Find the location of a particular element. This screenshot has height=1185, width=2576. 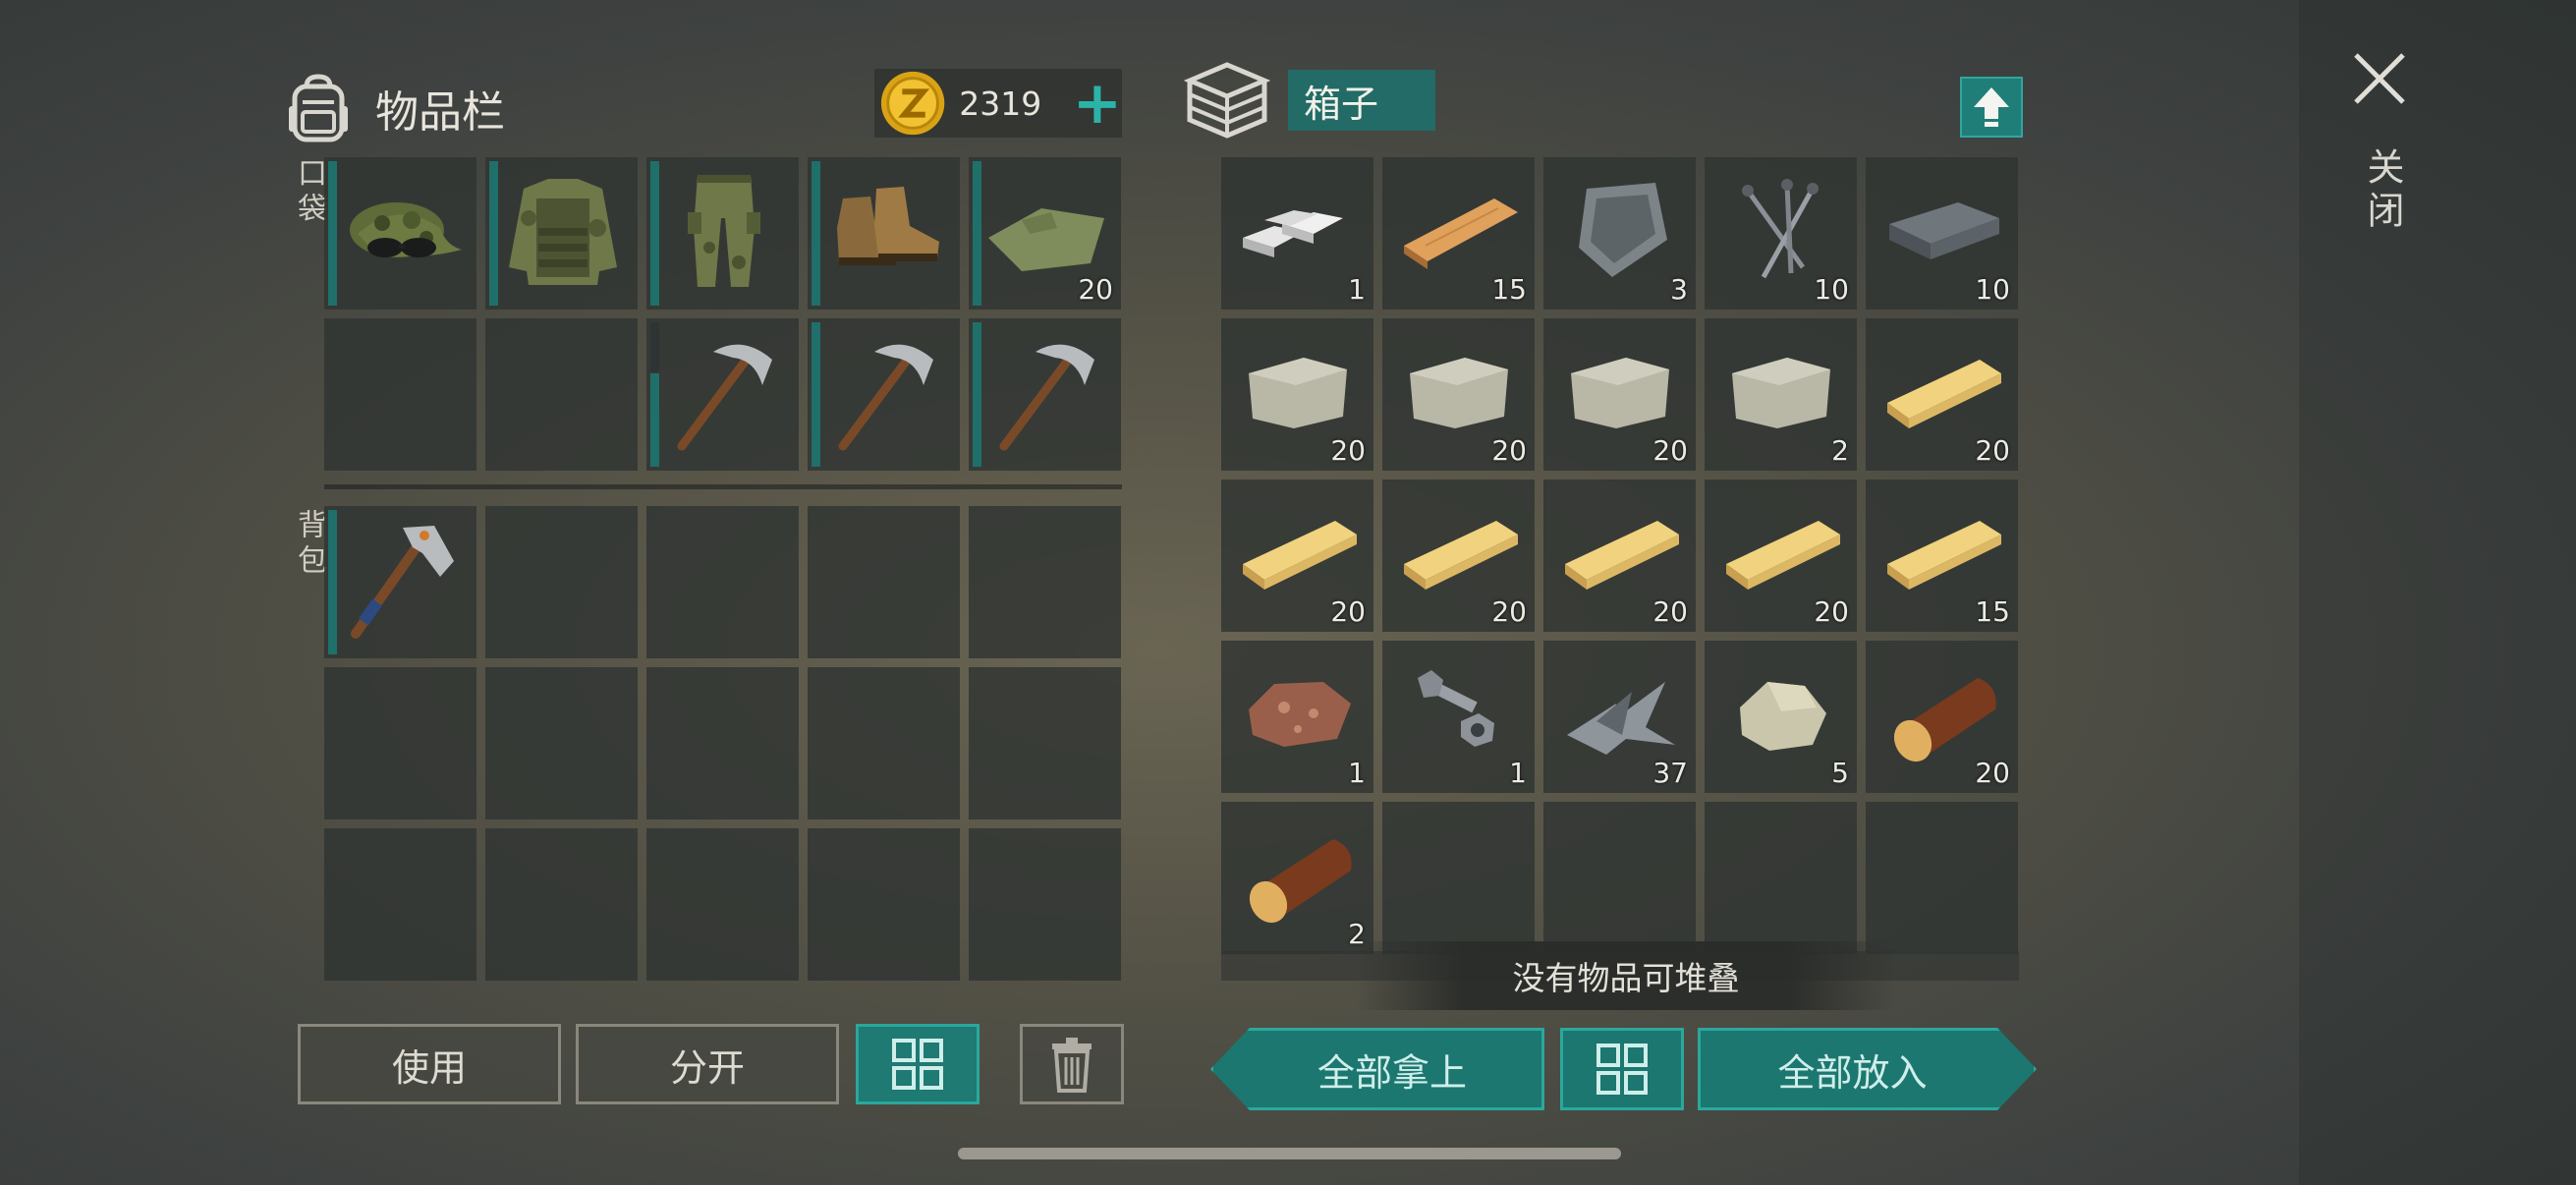

chest-header: 箱子 is located at coordinates (1309, 100).